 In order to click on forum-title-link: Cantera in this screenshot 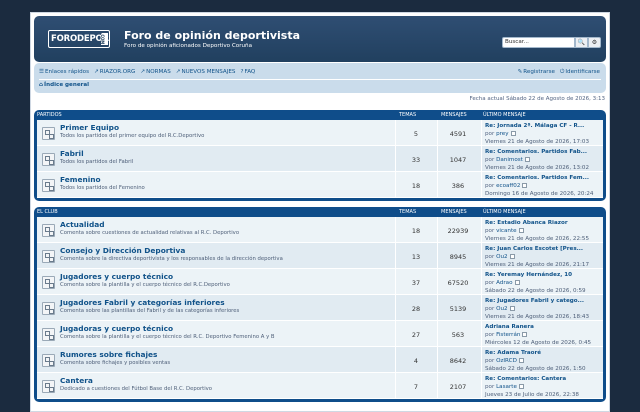, I will do `click(76, 380)`.